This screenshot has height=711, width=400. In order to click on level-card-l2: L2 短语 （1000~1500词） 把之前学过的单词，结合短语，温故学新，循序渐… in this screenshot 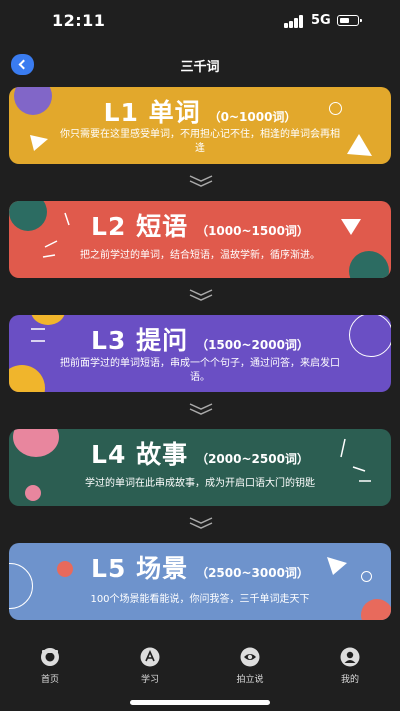, I will do `click(200, 239)`.